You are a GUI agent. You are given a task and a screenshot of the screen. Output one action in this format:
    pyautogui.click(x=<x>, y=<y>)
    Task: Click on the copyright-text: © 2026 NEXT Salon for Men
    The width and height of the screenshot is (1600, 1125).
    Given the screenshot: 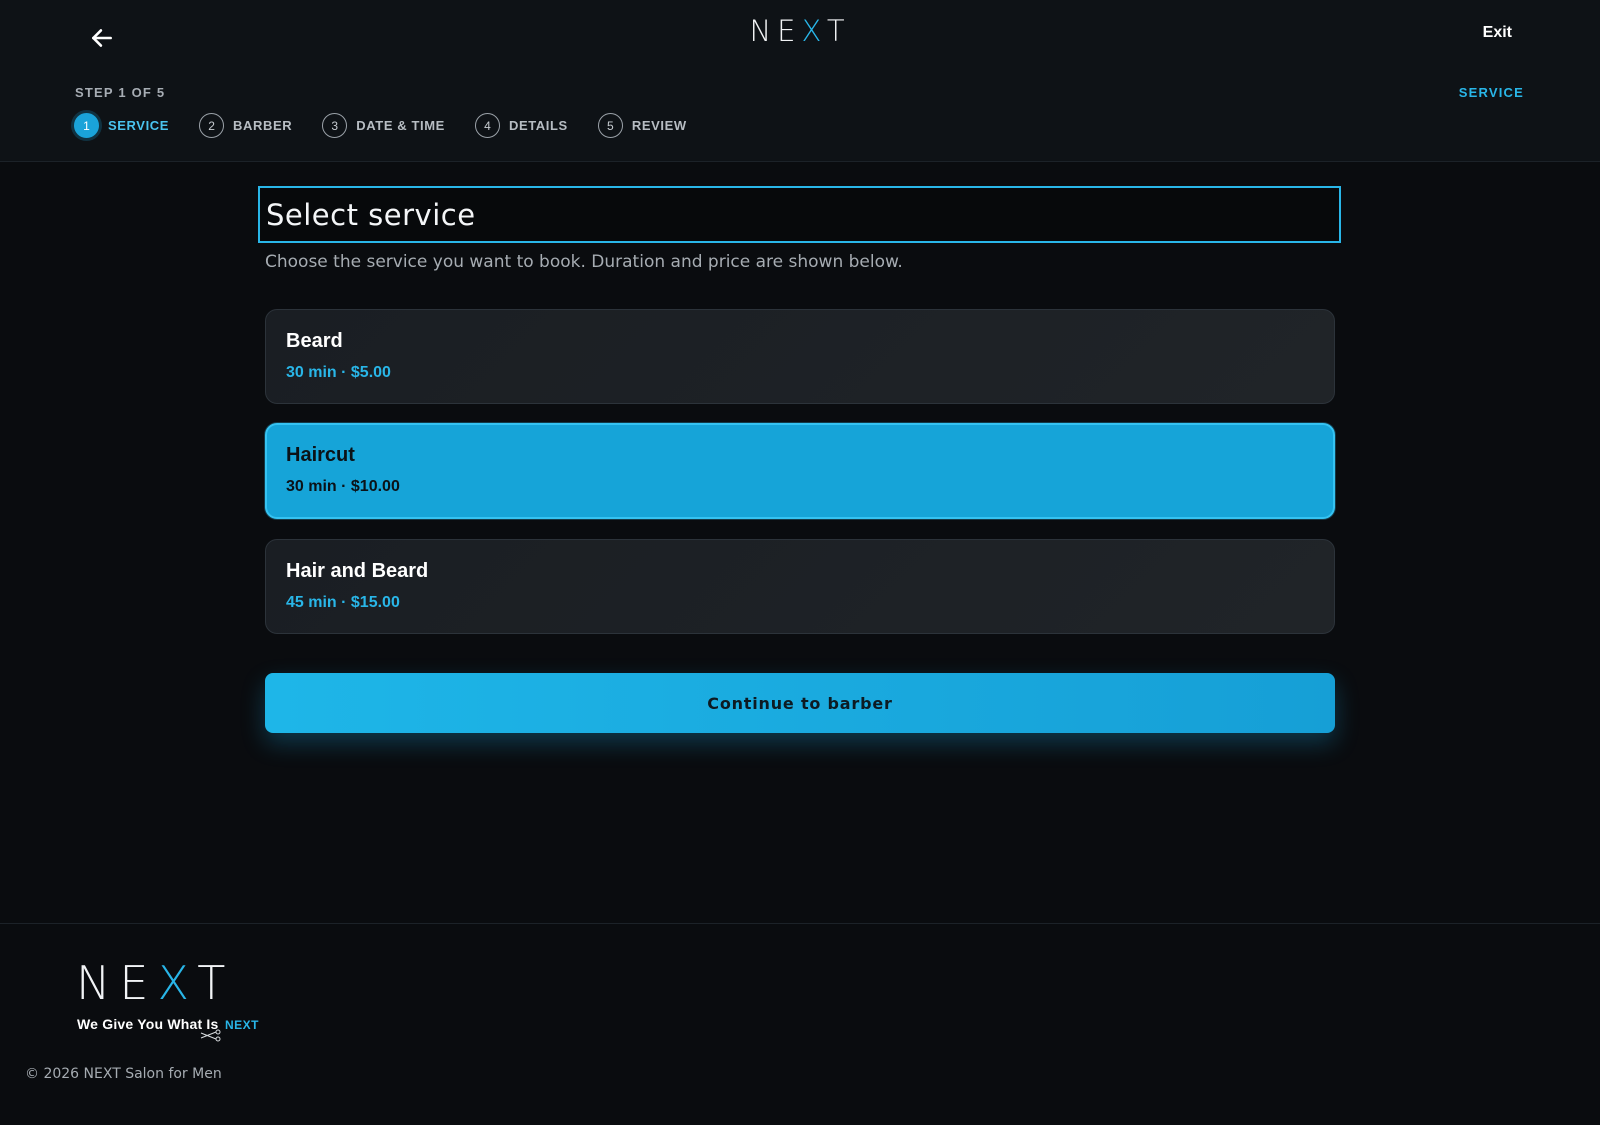 What is the action you would take?
    pyautogui.click(x=123, y=1074)
    